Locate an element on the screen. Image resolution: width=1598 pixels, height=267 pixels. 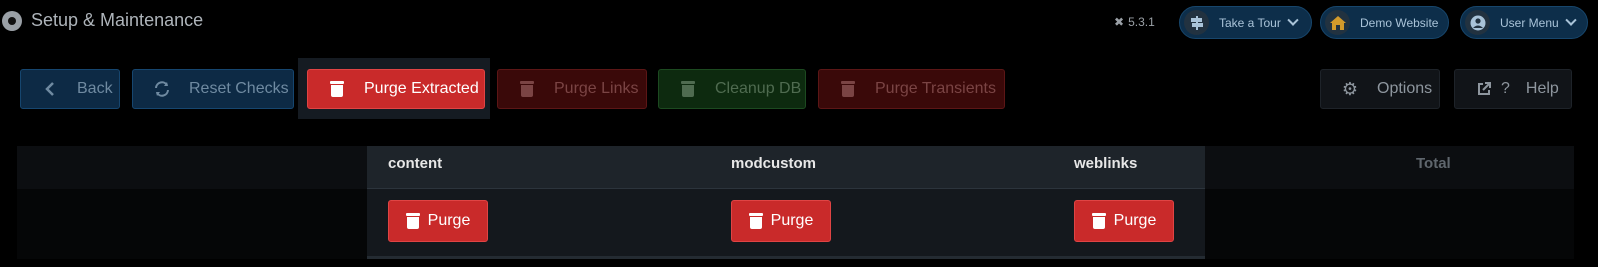
table-divider is located at coordinates (786, 257).